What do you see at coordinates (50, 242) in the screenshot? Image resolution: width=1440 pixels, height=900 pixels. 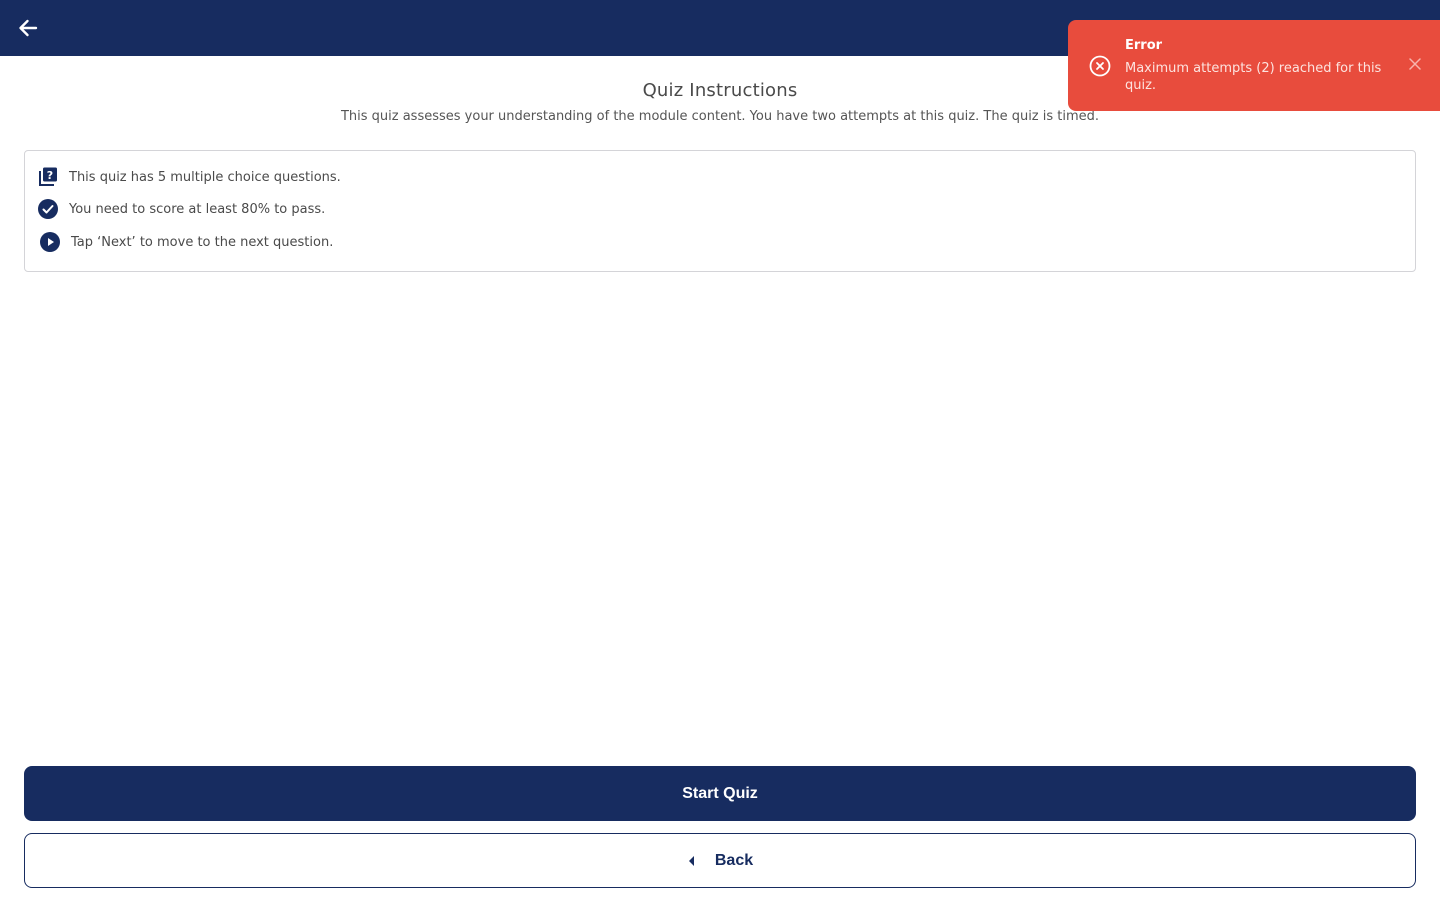 I see `play-circle-icon` at bounding box center [50, 242].